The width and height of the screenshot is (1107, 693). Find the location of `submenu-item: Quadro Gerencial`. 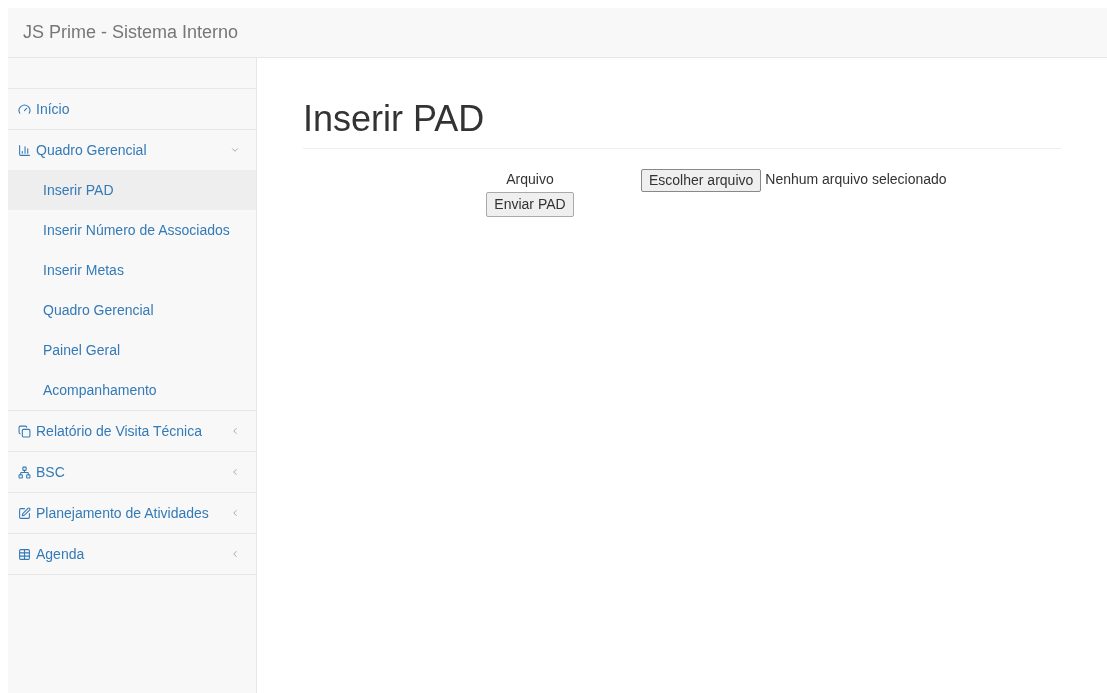

submenu-item: Quadro Gerencial is located at coordinates (132, 310).